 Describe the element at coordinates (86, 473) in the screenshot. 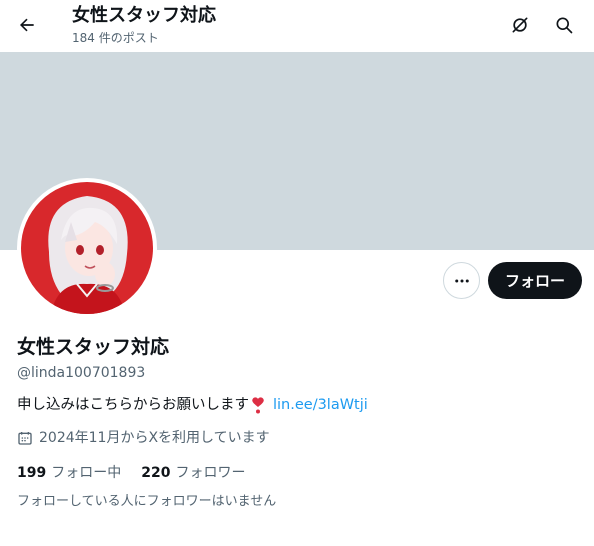

I see `following-label: フォロー中` at that location.